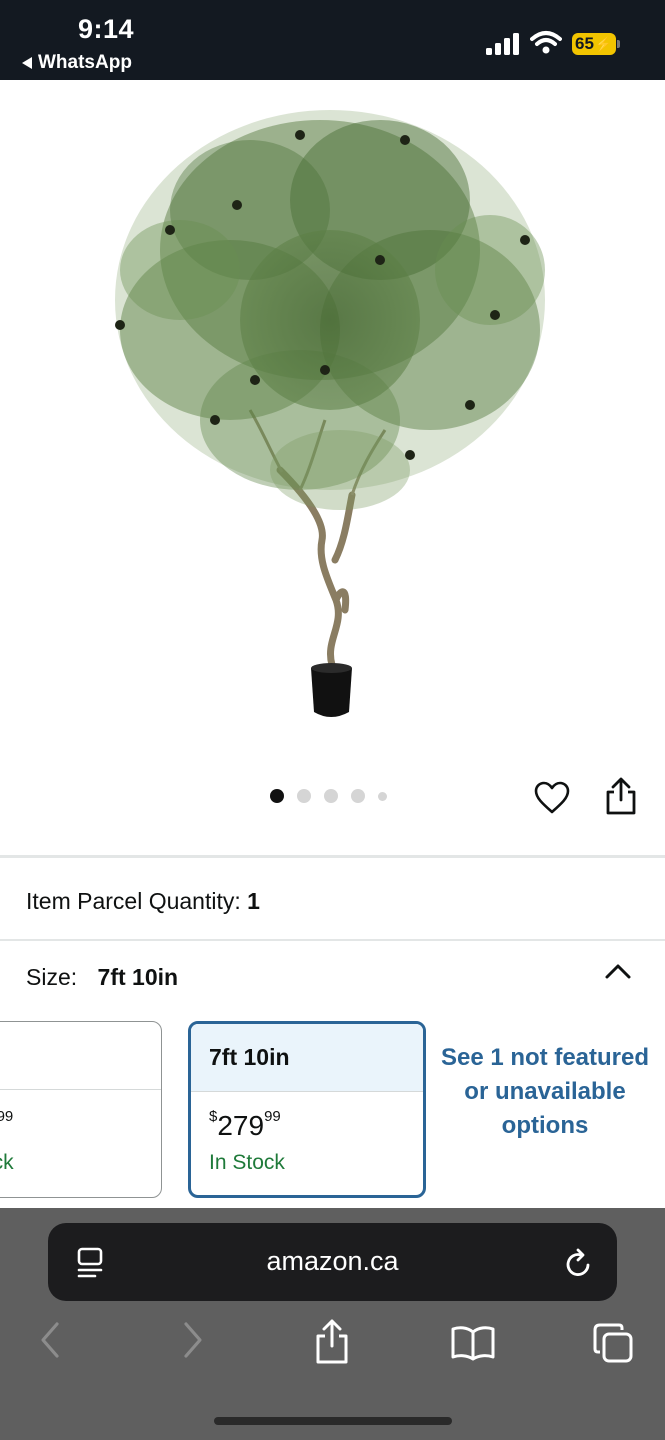  What do you see at coordinates (85, 62) in the screenshot?
I see `back-app-label: WhatsApp` at bounding box center [85, 62].